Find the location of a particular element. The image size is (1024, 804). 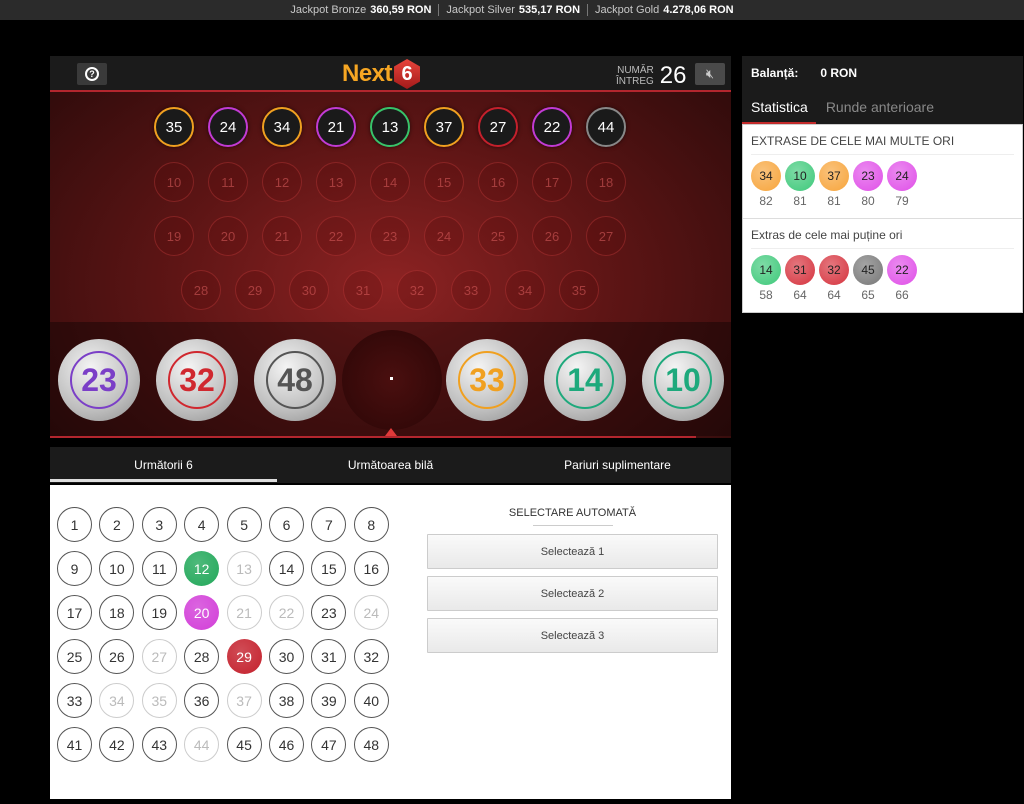

empty-slot: 26 is located at coordinates (552, 236).